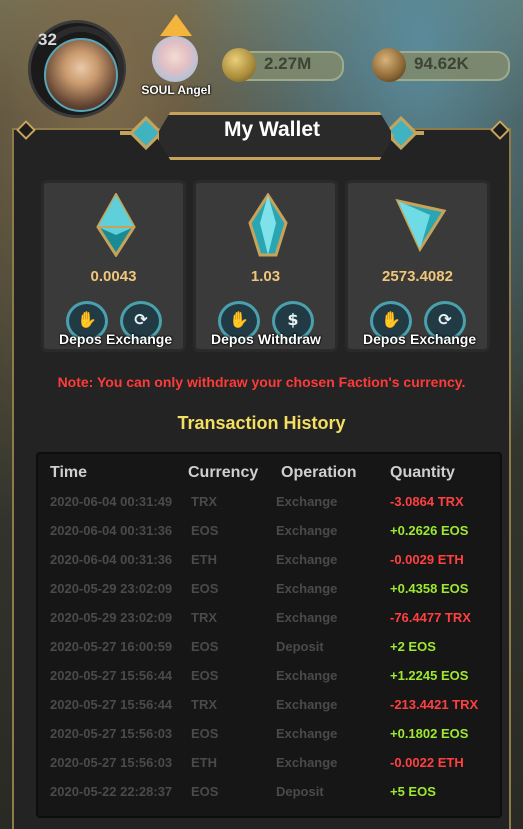  I want to click on crown-icon, so click(176, 25).